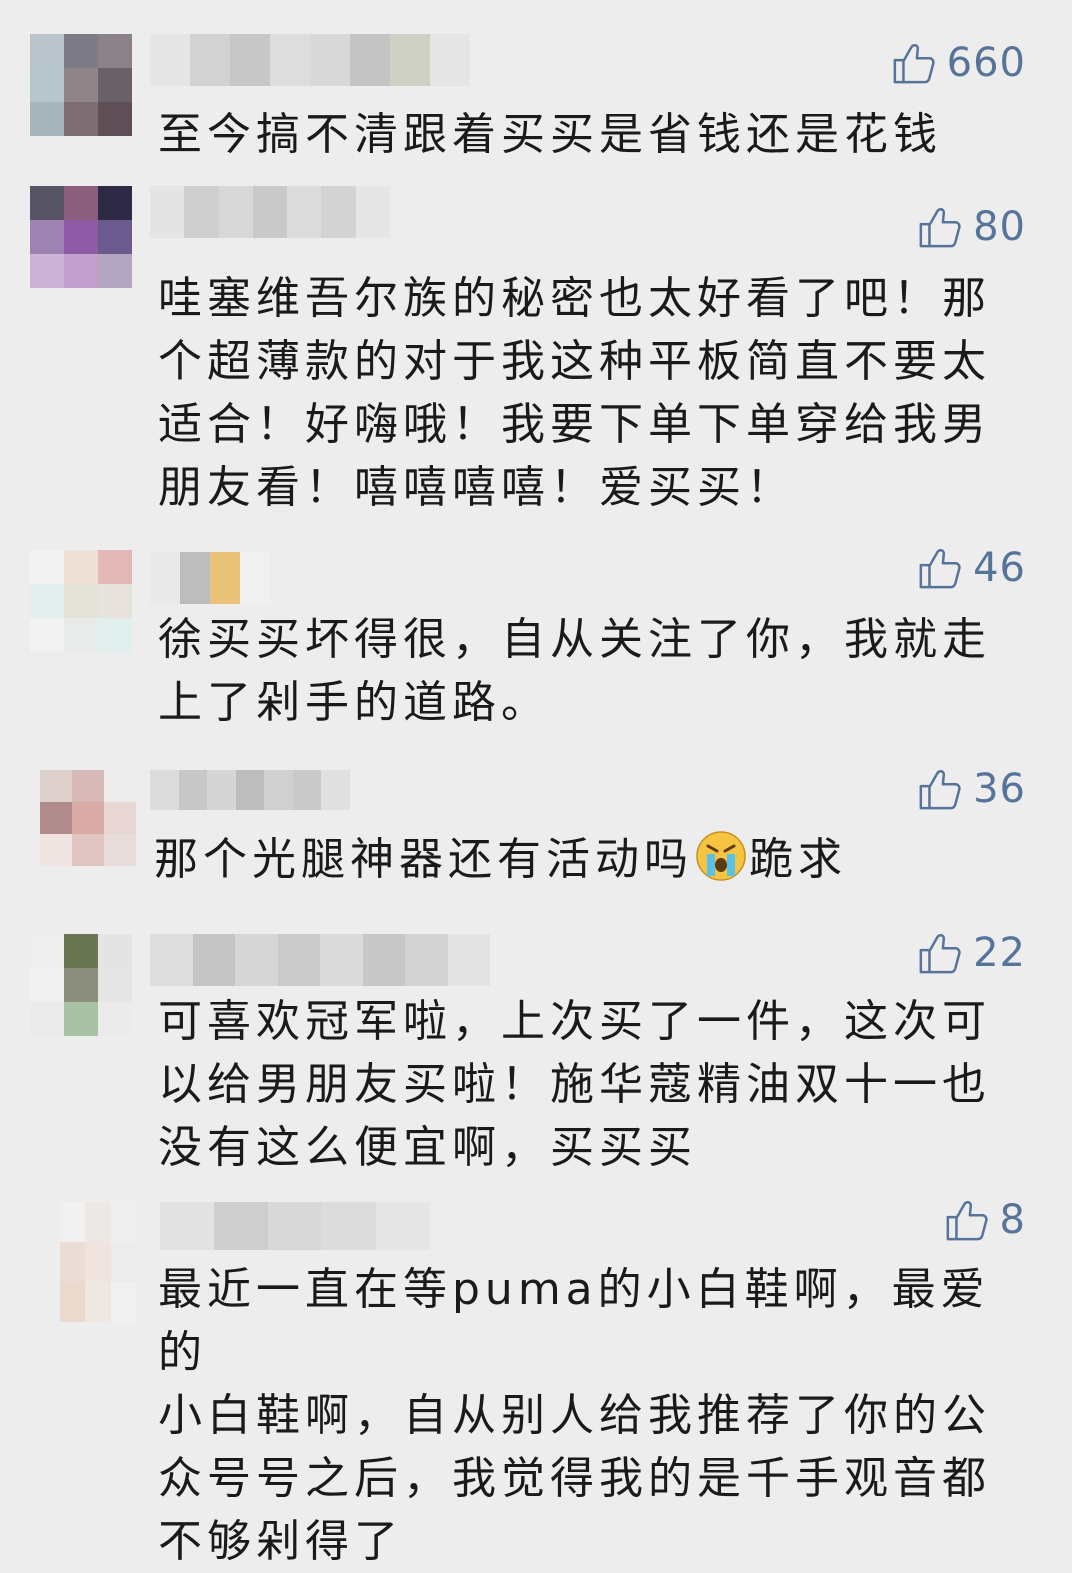 This screenshot has width=1072, height=1573. Describe the element at coordinates (536, 830) in the screenshot. I see `comment-item: 36 那个光腿神器还有活动吗 跪求` at that location.